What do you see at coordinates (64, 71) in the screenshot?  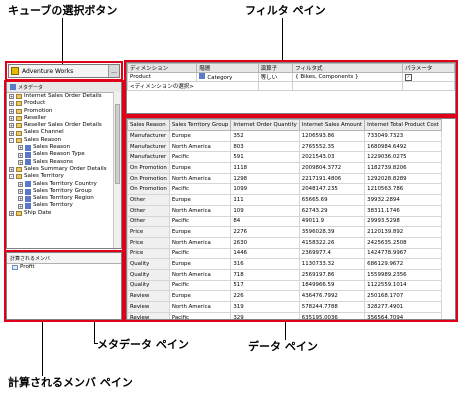 I see `cube-button-highlight` at bounding box center [64, 71].